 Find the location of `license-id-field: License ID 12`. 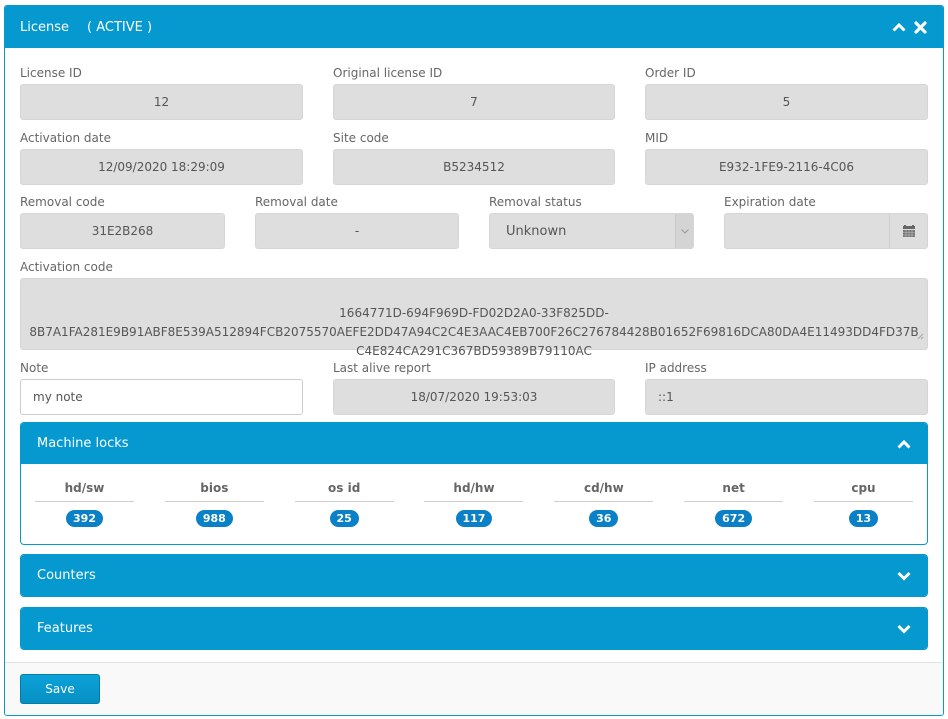

license-id-field: License ID 12 is located at coordinates (161, 92).